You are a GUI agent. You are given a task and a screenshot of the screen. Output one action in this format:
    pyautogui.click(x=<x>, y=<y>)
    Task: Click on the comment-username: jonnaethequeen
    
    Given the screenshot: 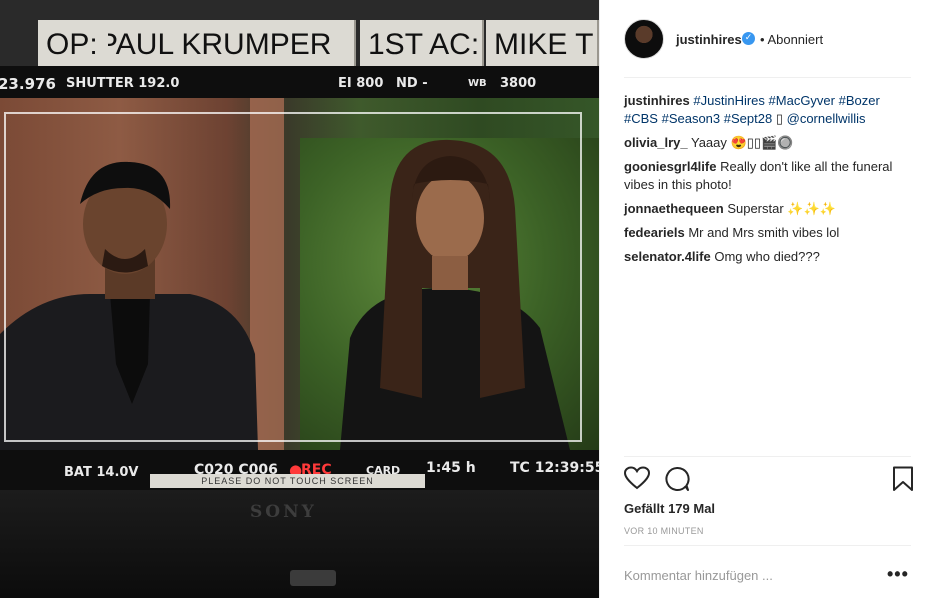 What is the action you would take?
    pyautogui.click(x=674, y=208)
    